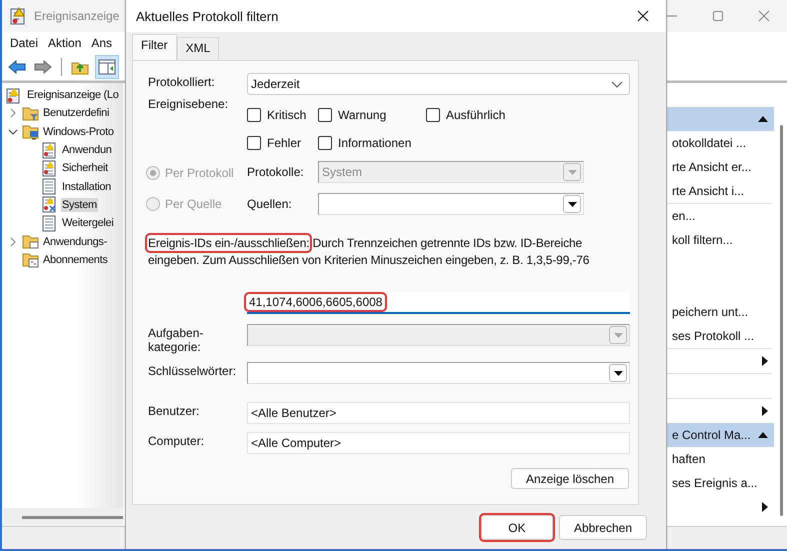 The height and width of the screenshot is (551, 787). What do you see at coordinates (177, 440) in the screenshot?
I see `field-label: Computer:` at bounding box center [177, 440].